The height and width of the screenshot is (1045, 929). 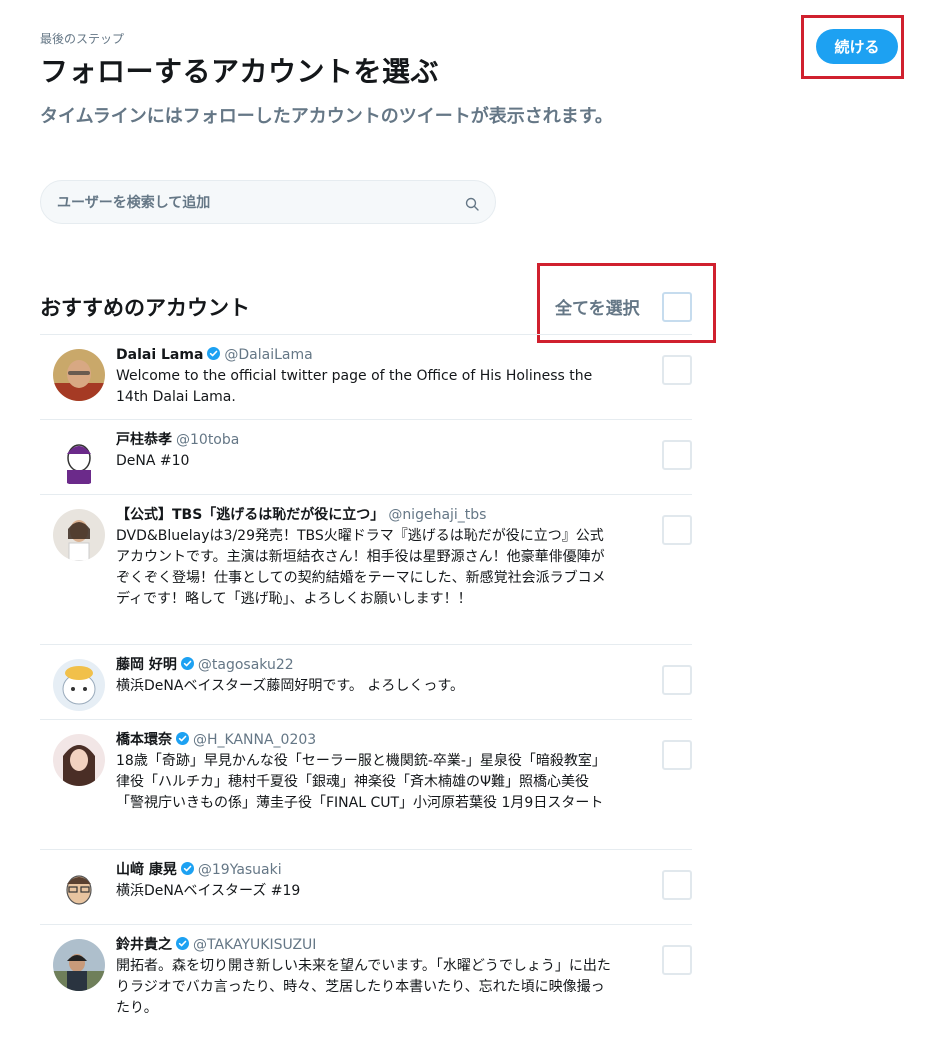 I want to click on display-name: 橋本環奈, so click(x=144, y=740).